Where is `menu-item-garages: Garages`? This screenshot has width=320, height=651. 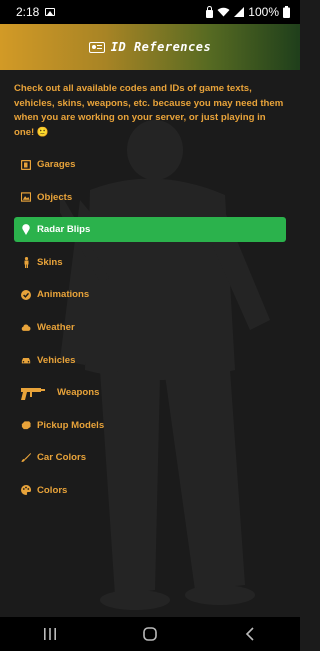
menu-item-garages: Garages is located at coordinates (150, 164).